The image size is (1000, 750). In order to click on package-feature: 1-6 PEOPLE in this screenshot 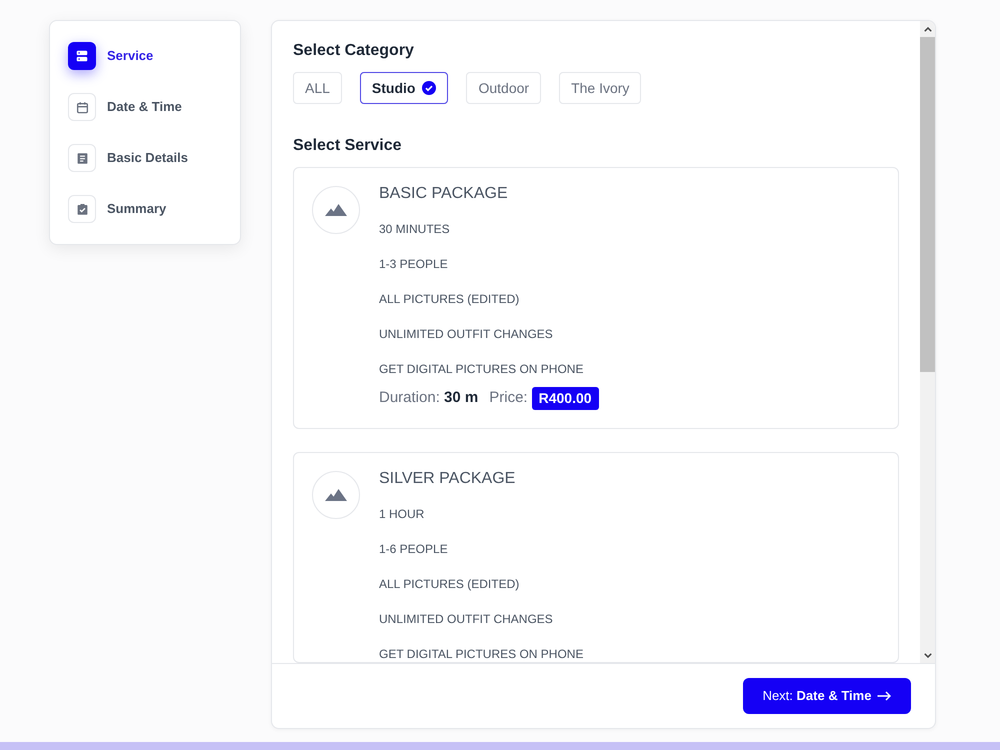, I will do `click(414, 549)`.